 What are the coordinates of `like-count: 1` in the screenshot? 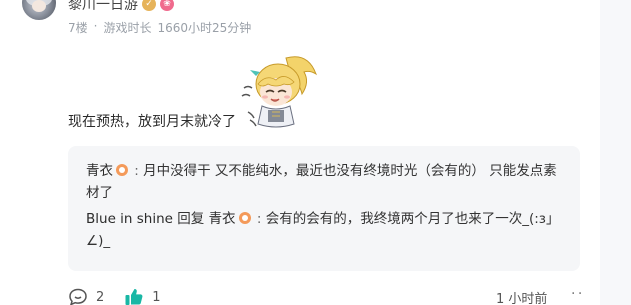 It's located at (156, 297).